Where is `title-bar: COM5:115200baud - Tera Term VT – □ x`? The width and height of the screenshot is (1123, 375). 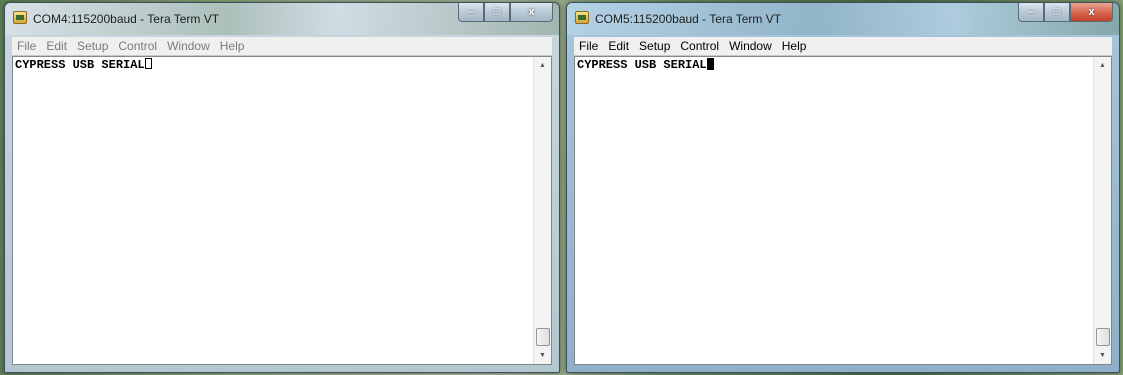
title-bar: COM5:115200baud - Tera Term VT – □ x is located at coordinates (843, 19).